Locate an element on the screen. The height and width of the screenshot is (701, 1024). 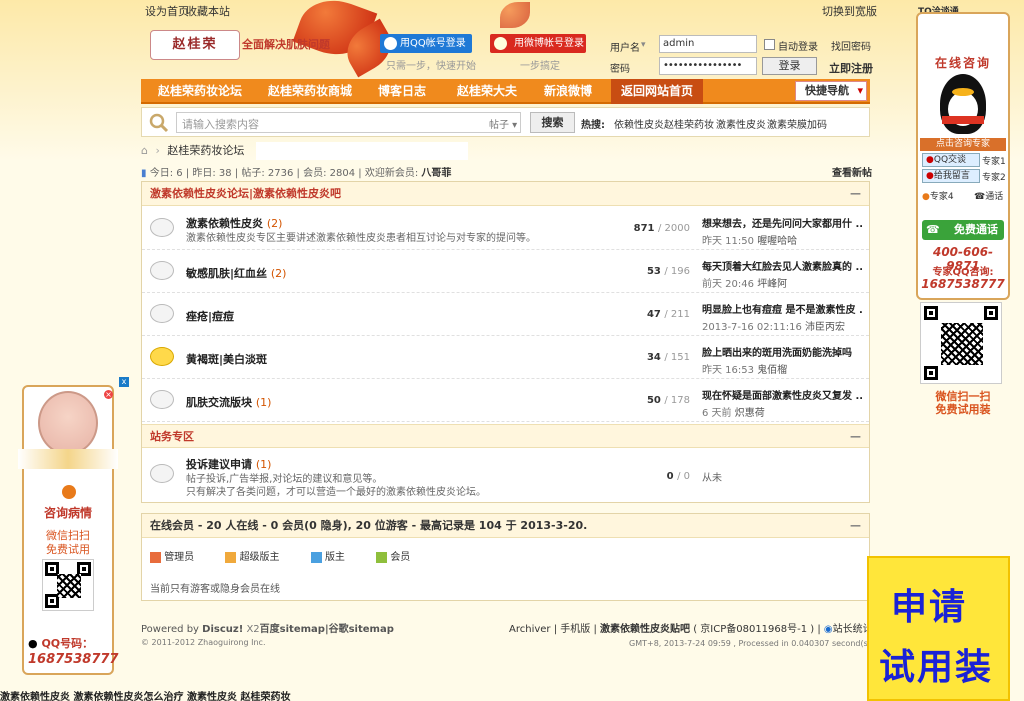
auto-login-label: 自动登录 is located at coordinates (798, 45).